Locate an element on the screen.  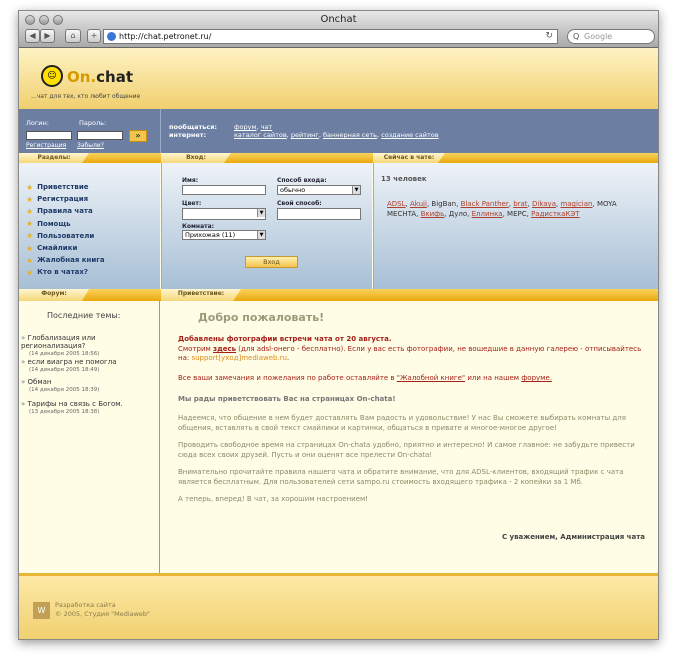
section-header-bar-2: Форум: Приветствие: is located at coordinates (338, 295).